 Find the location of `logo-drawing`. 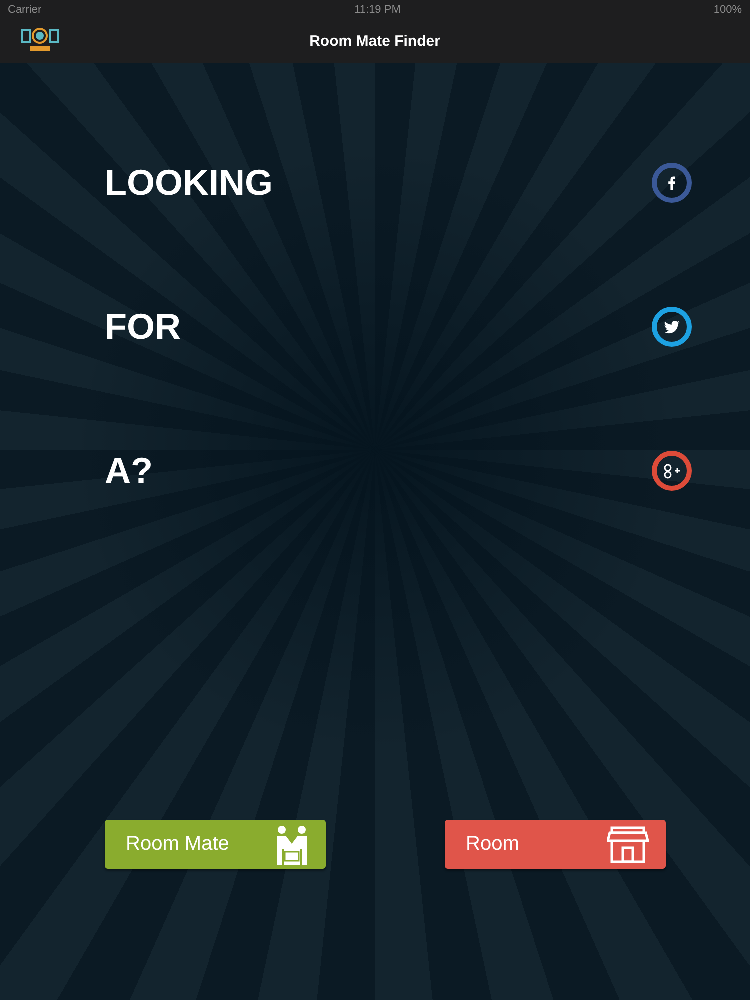

logo-drawing is located at coordinates (40, 40).